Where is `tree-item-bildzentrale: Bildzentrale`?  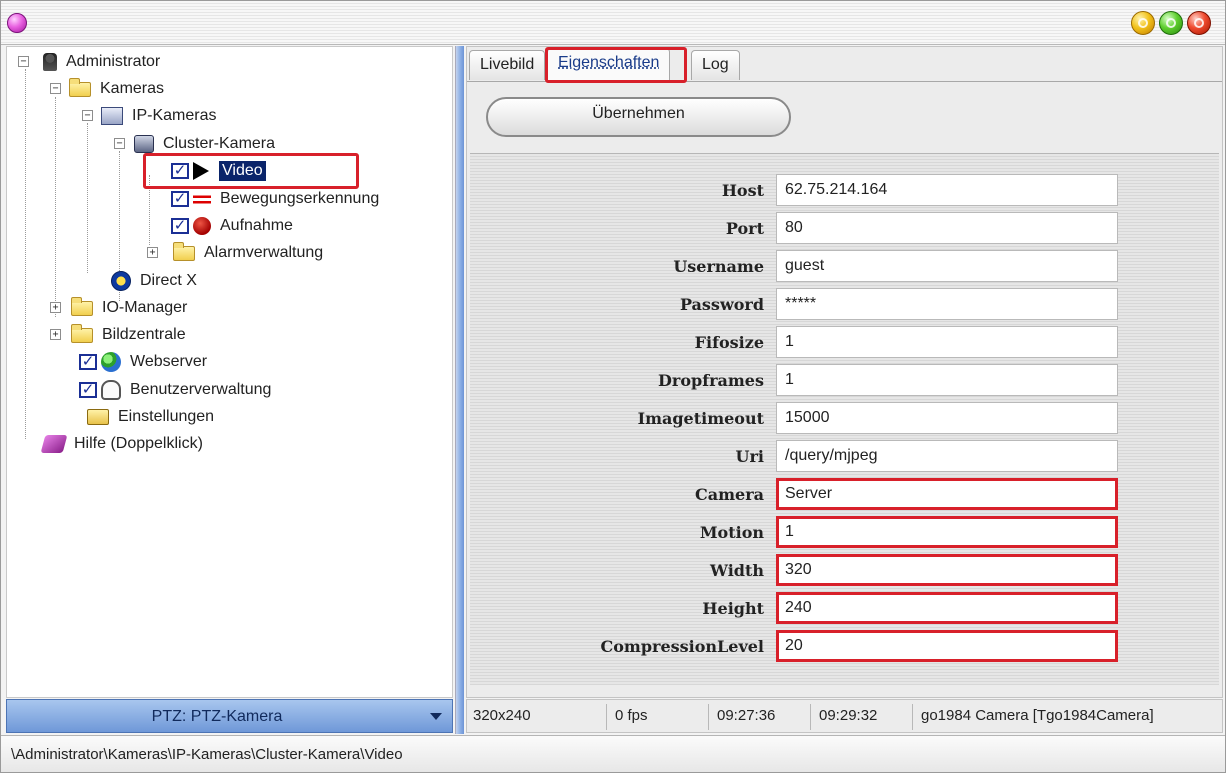 tree-item-bildzentrale: Bildzentrale is located at coordinates (130, 335).